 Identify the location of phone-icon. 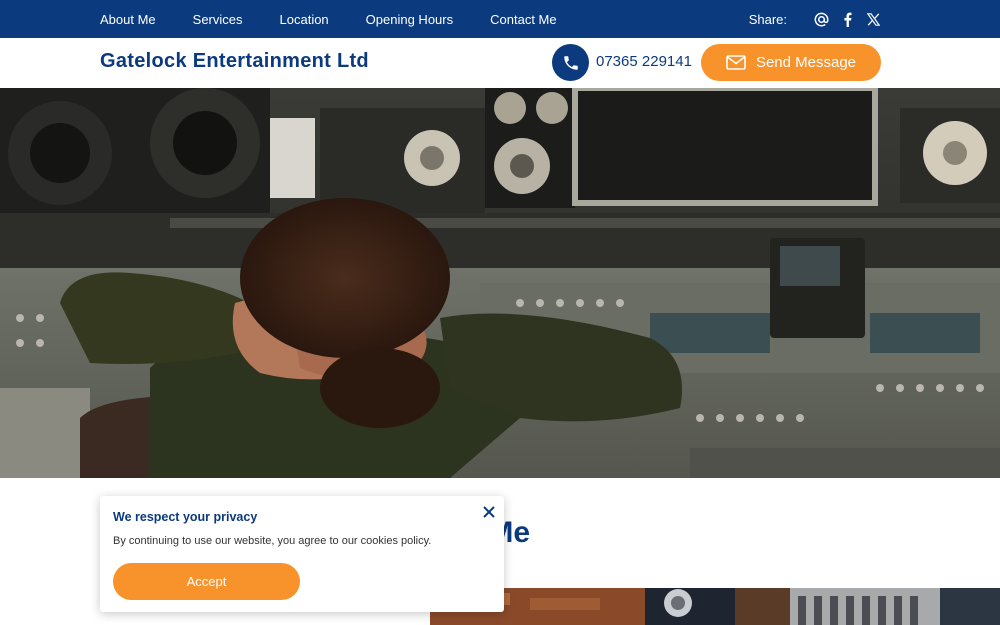
(570, 62).